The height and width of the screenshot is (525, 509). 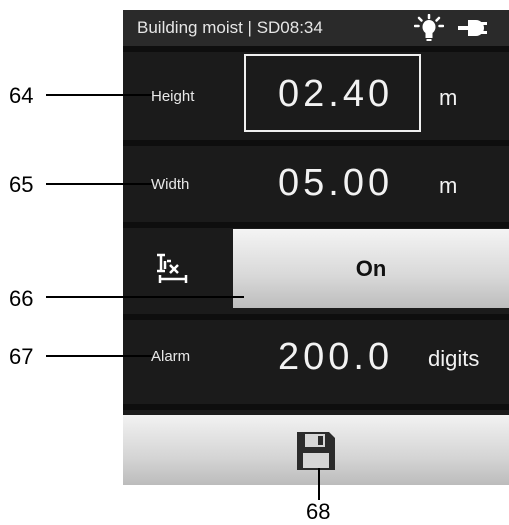 I want to click on range-icon, so click(x=172, y=270).